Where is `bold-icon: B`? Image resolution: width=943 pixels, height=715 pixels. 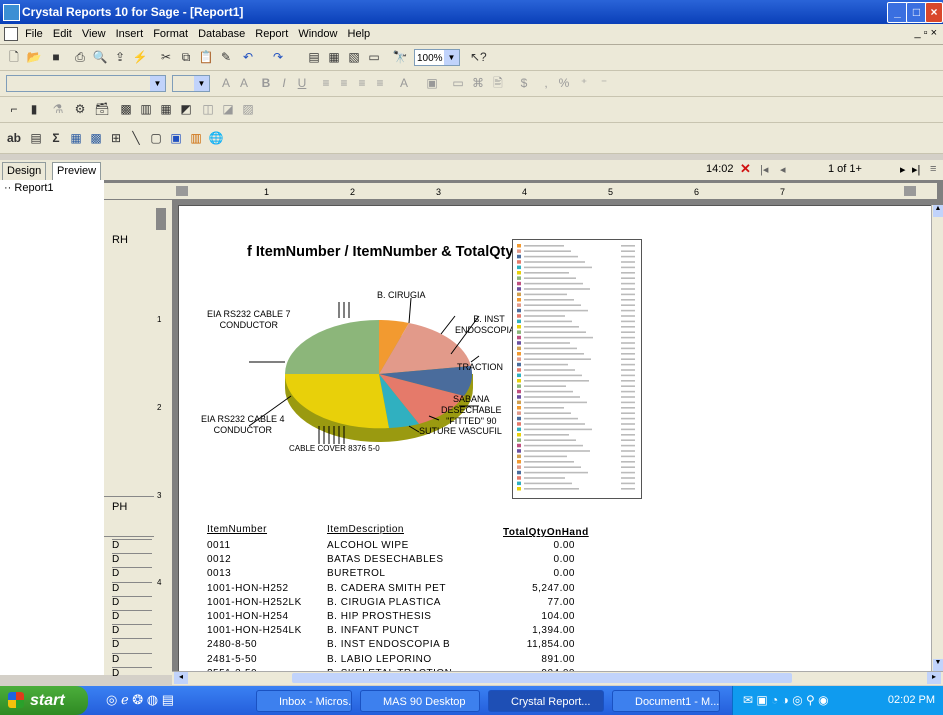 bold-icon: B is located at coordinates (266, 83).